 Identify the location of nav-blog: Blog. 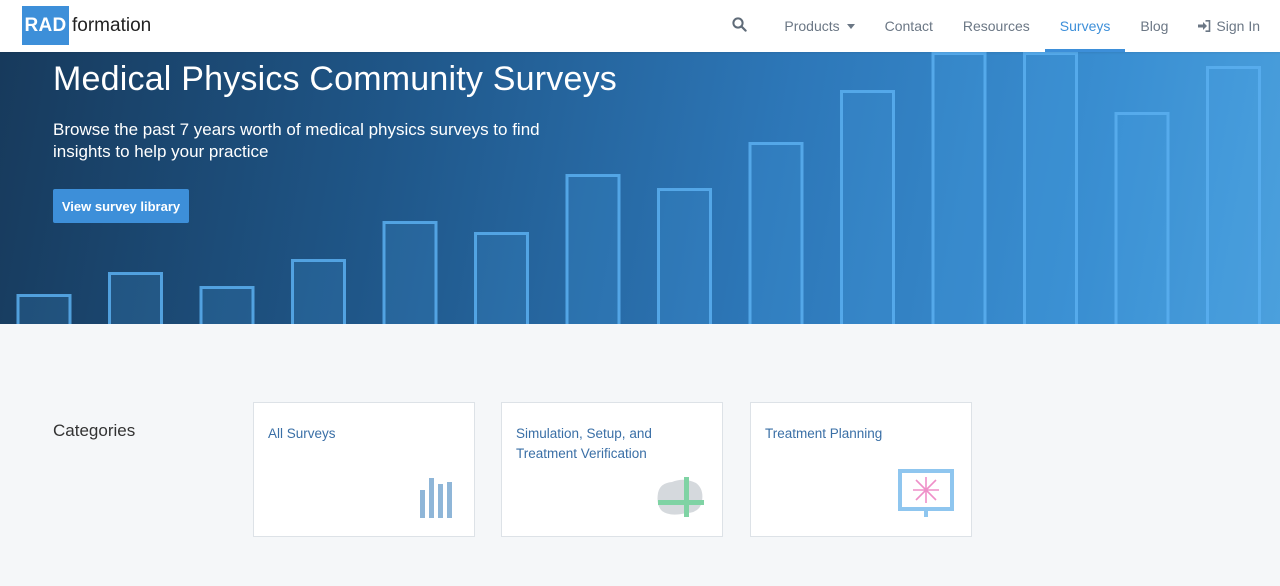
(1154, 26).